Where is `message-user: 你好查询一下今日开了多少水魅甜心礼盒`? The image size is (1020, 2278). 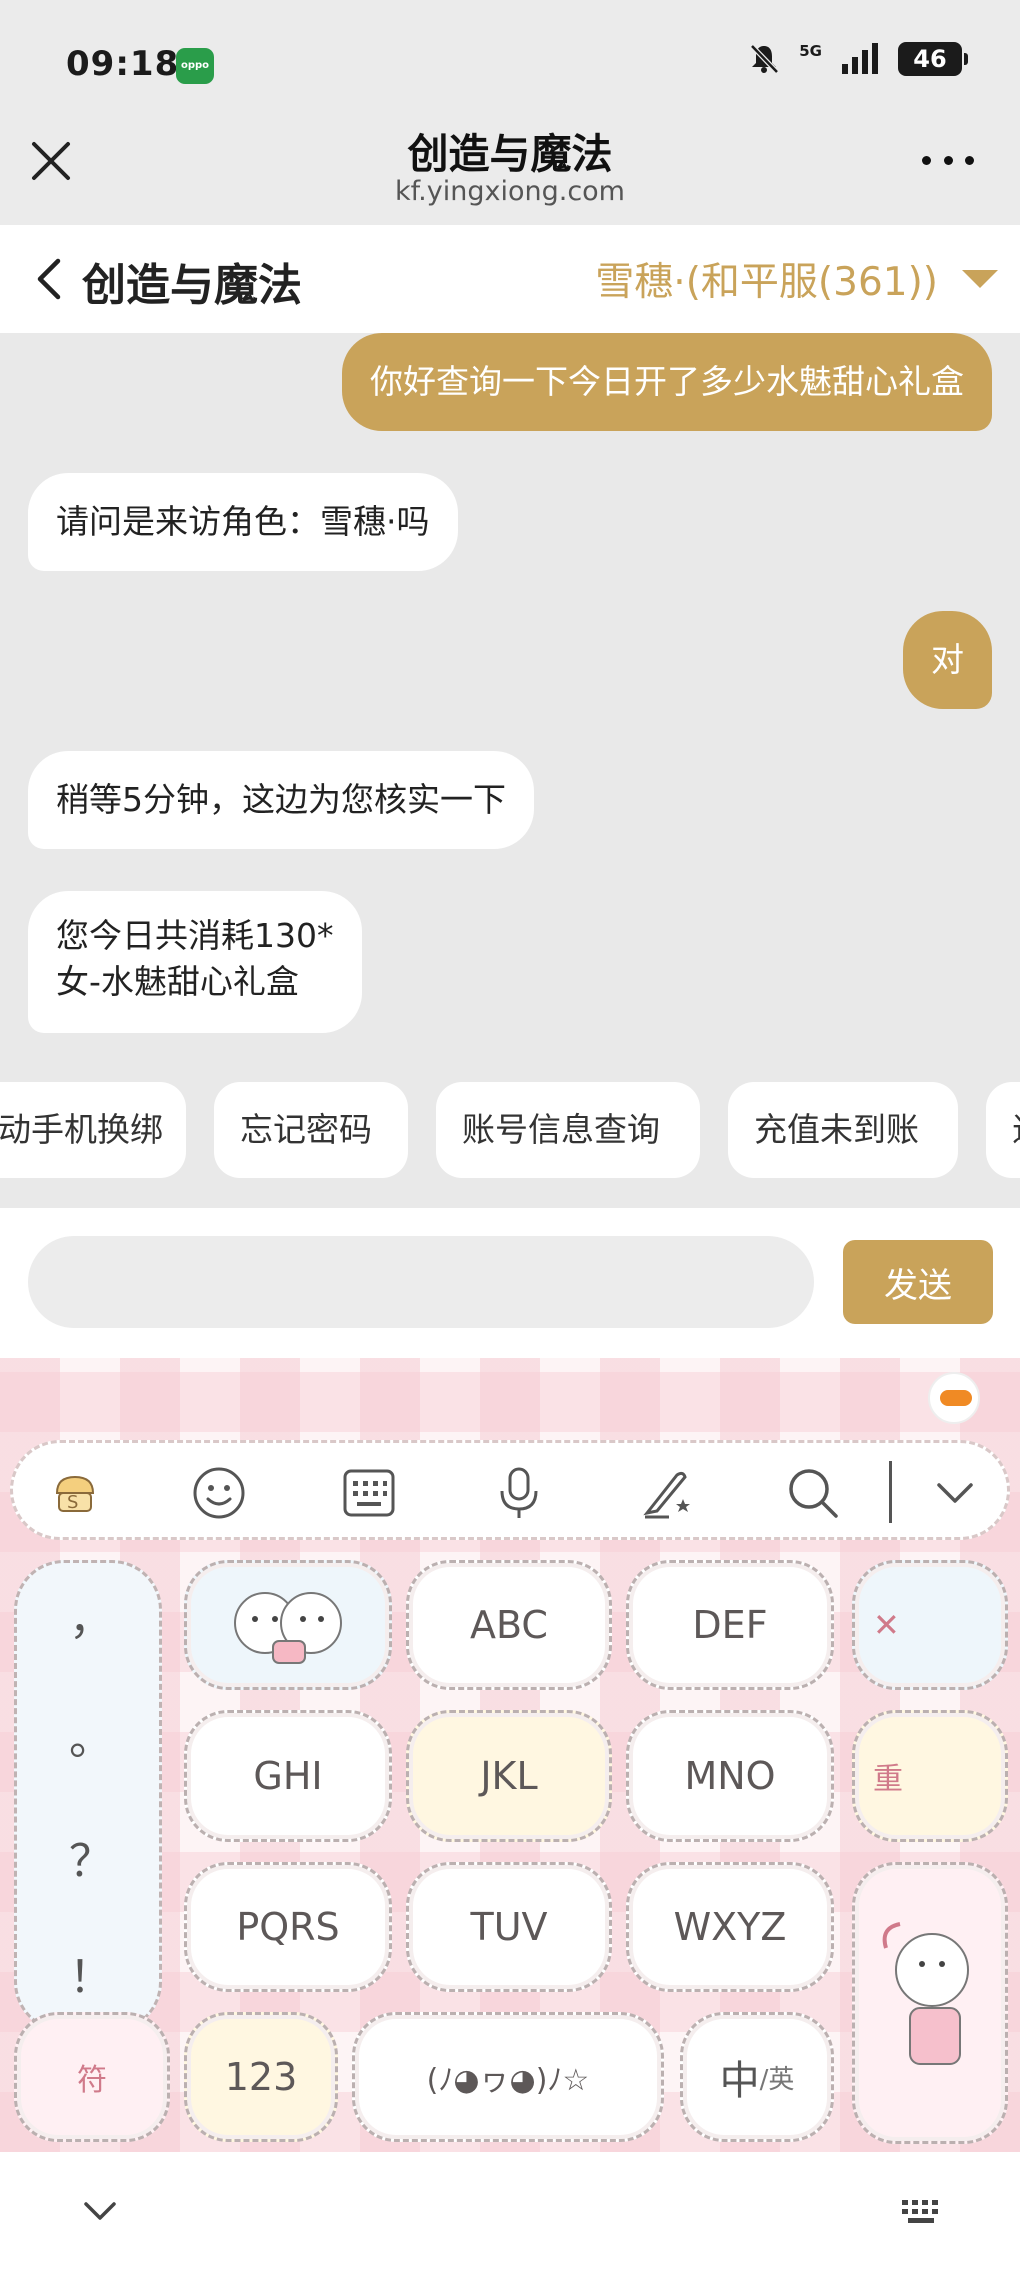 message-user: 你好查询一下今日开了多少水魅甜心礼盒 is located at coordinates (667, 382).